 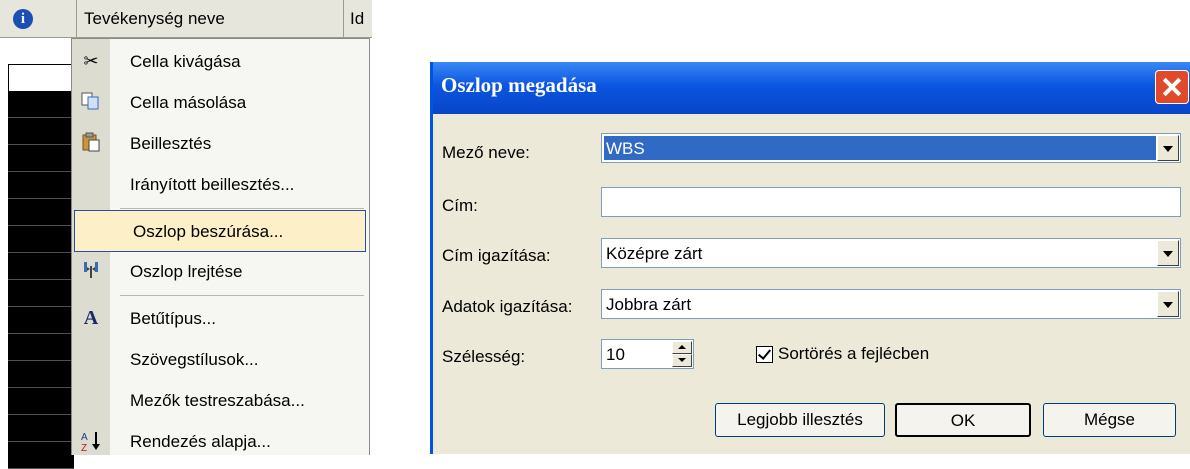 I want to click on menu-item-label: Oszlop lrejtése, so click(x=186, y=271).